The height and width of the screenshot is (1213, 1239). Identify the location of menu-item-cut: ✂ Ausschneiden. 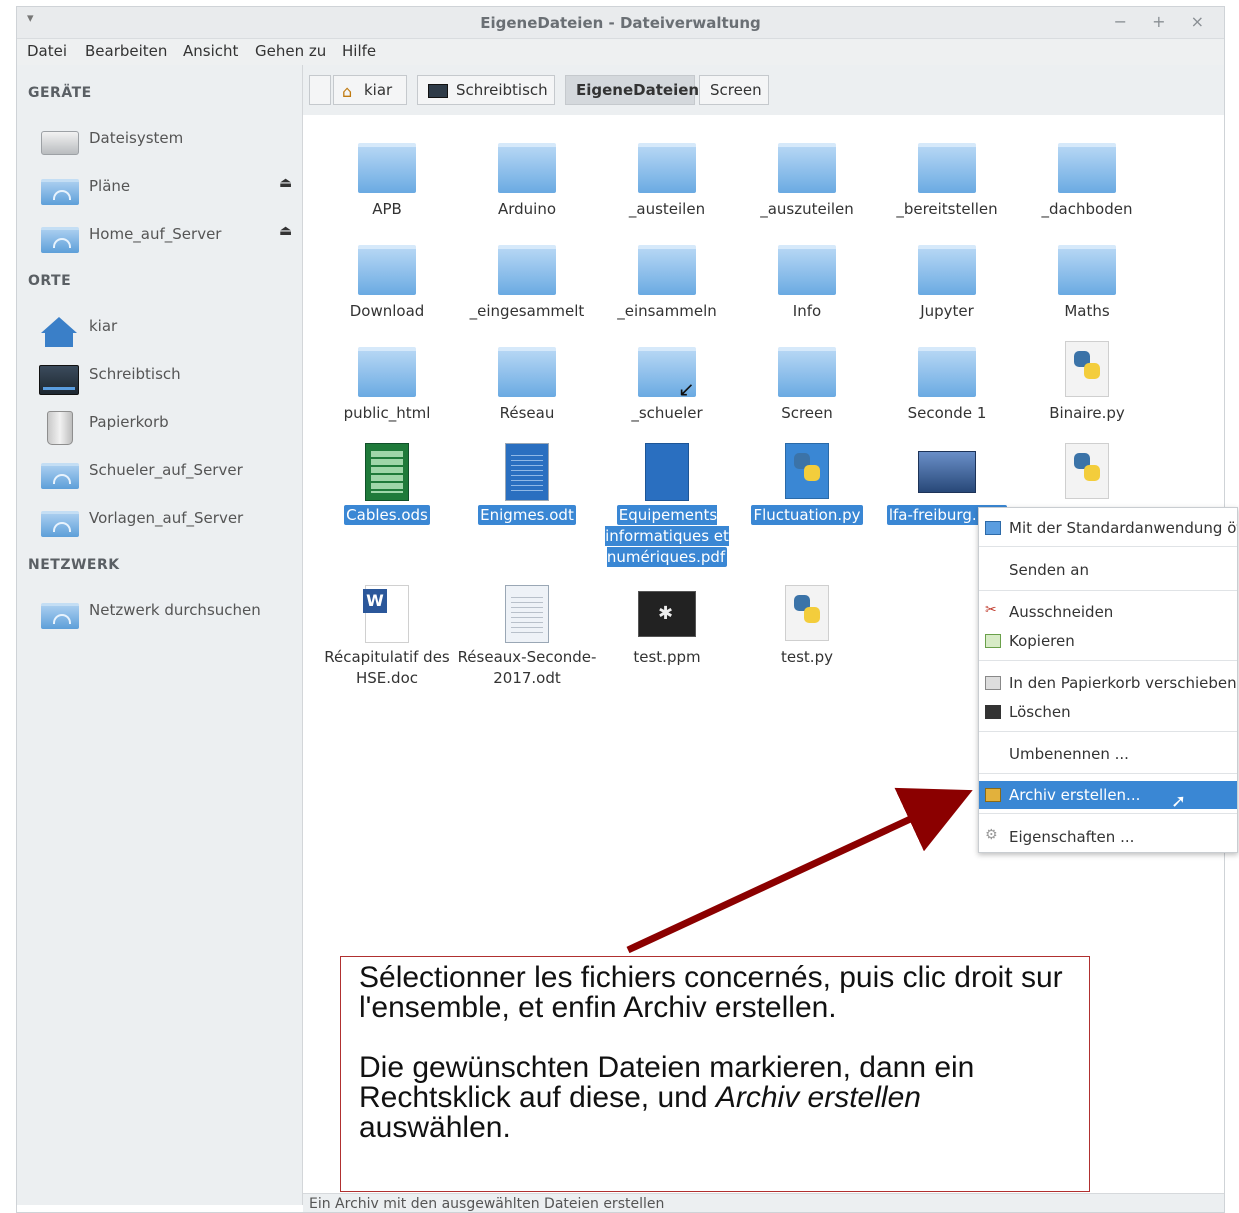
(1108, 612).